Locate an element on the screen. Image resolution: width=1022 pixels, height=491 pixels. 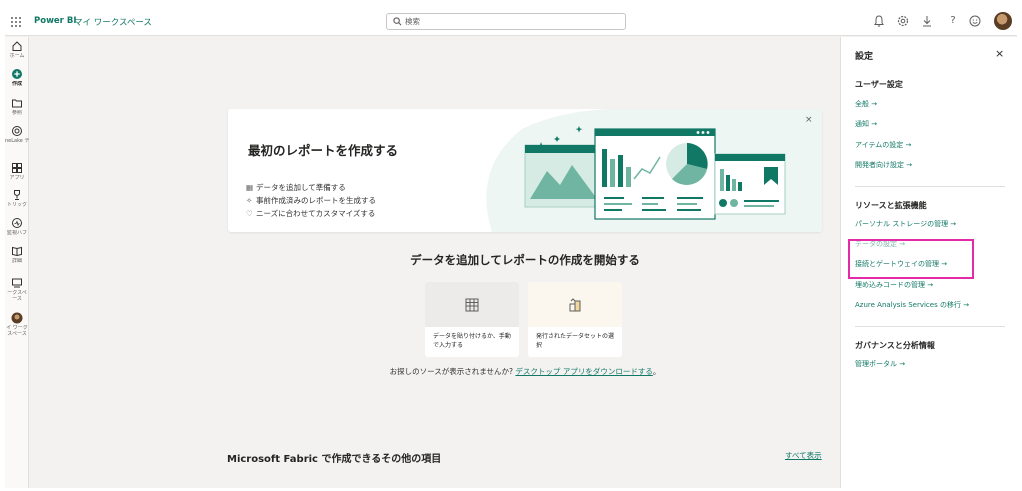
bell-icon is located at coordinates (879, 21).